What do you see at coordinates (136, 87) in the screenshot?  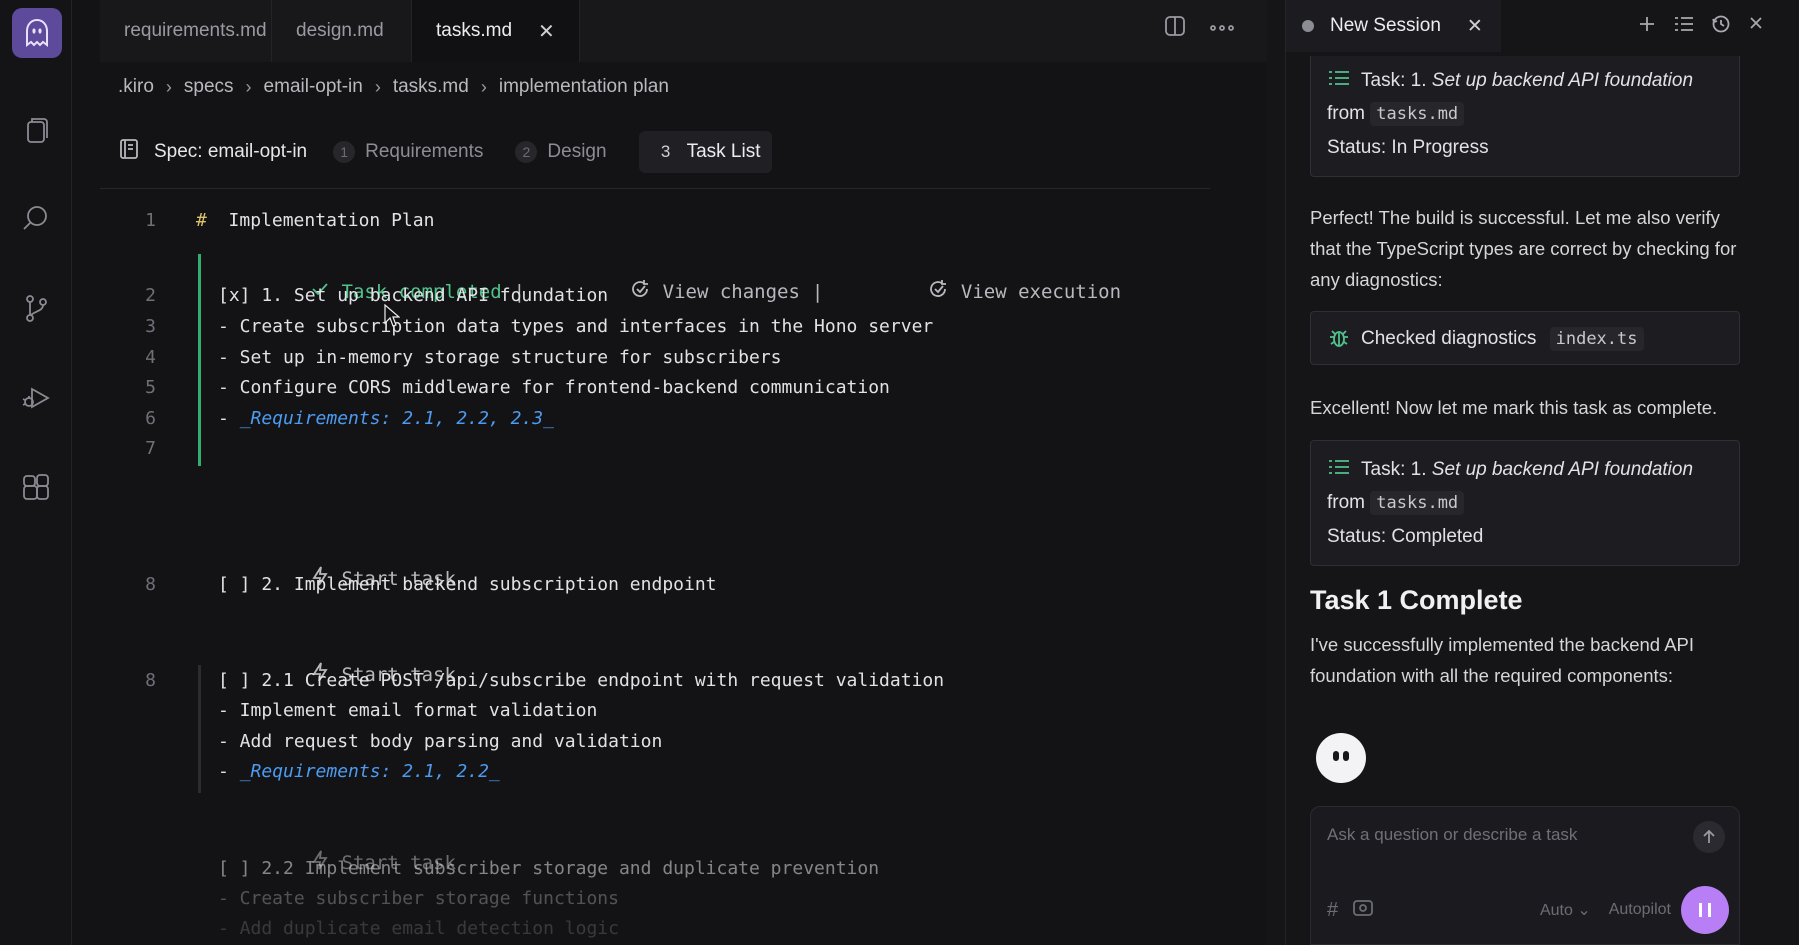 I see `breadcrumb-item: .kiro` at bounding box center [136, 87].